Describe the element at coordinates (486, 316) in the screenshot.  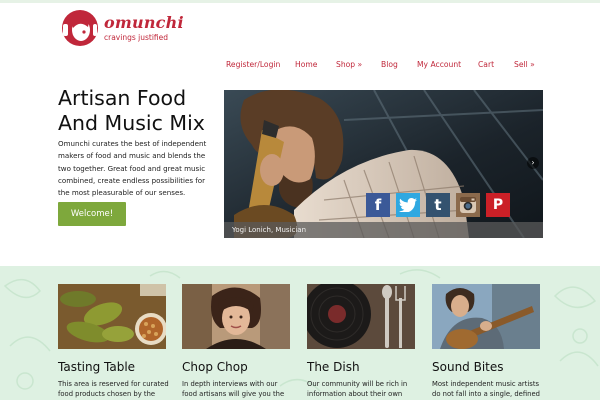
I see `sound-bites-image` at that location.